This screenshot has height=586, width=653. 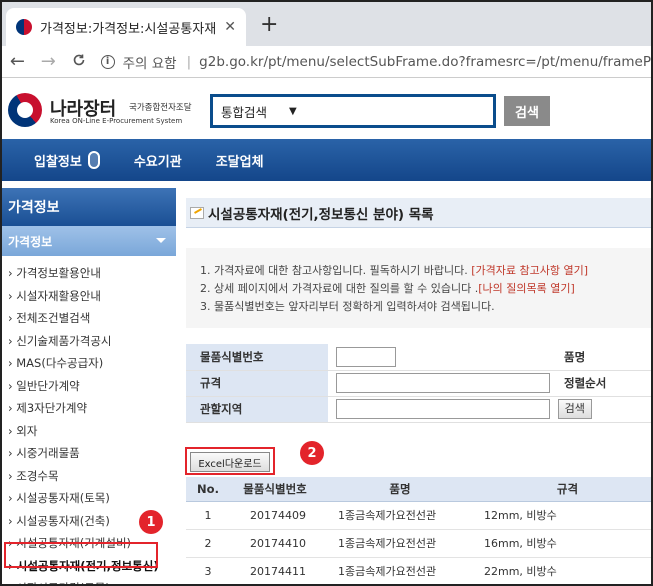 I want to click on sort-label: 정렬순서, so click(x=600, y=383).